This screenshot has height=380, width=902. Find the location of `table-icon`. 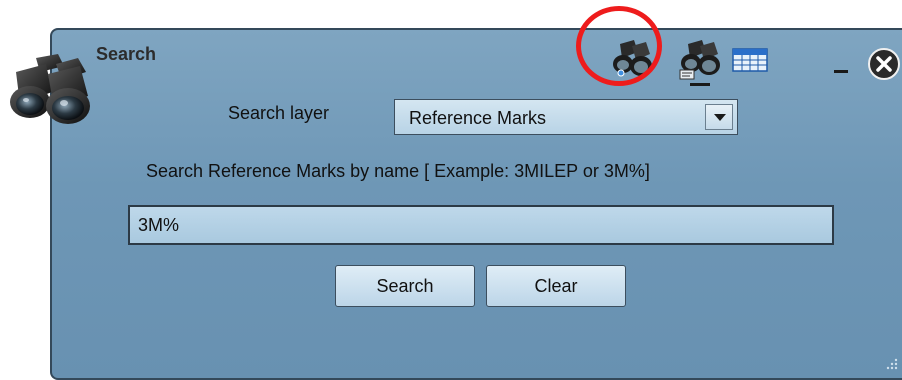

table-icon is located at coordinates (751, 60).